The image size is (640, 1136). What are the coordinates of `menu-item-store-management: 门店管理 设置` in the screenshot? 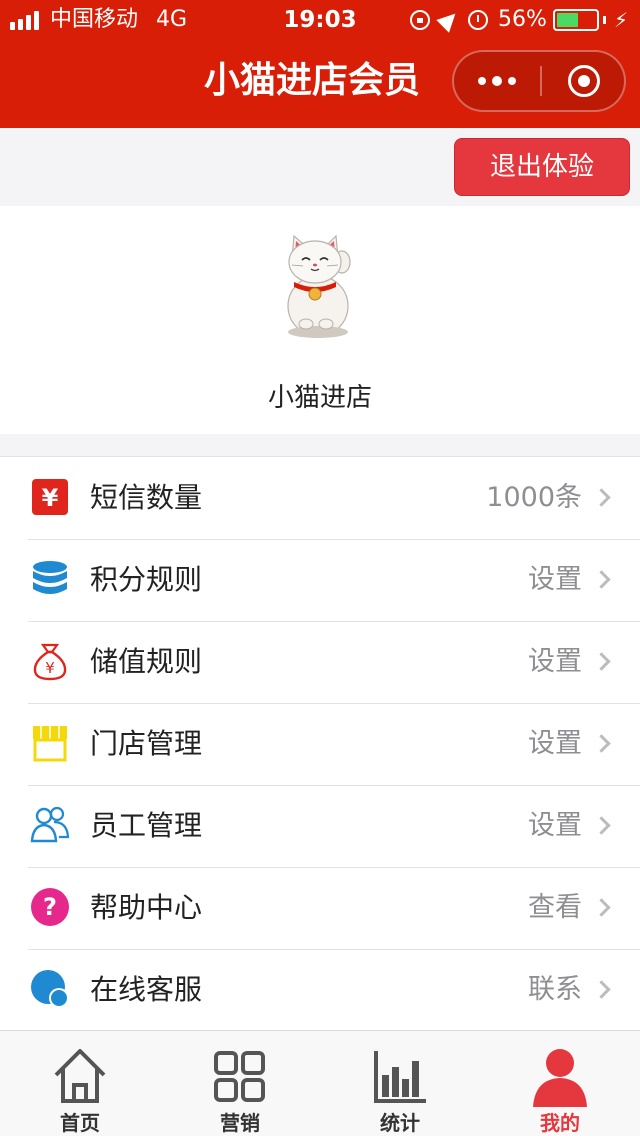 It's located at (320, 744).